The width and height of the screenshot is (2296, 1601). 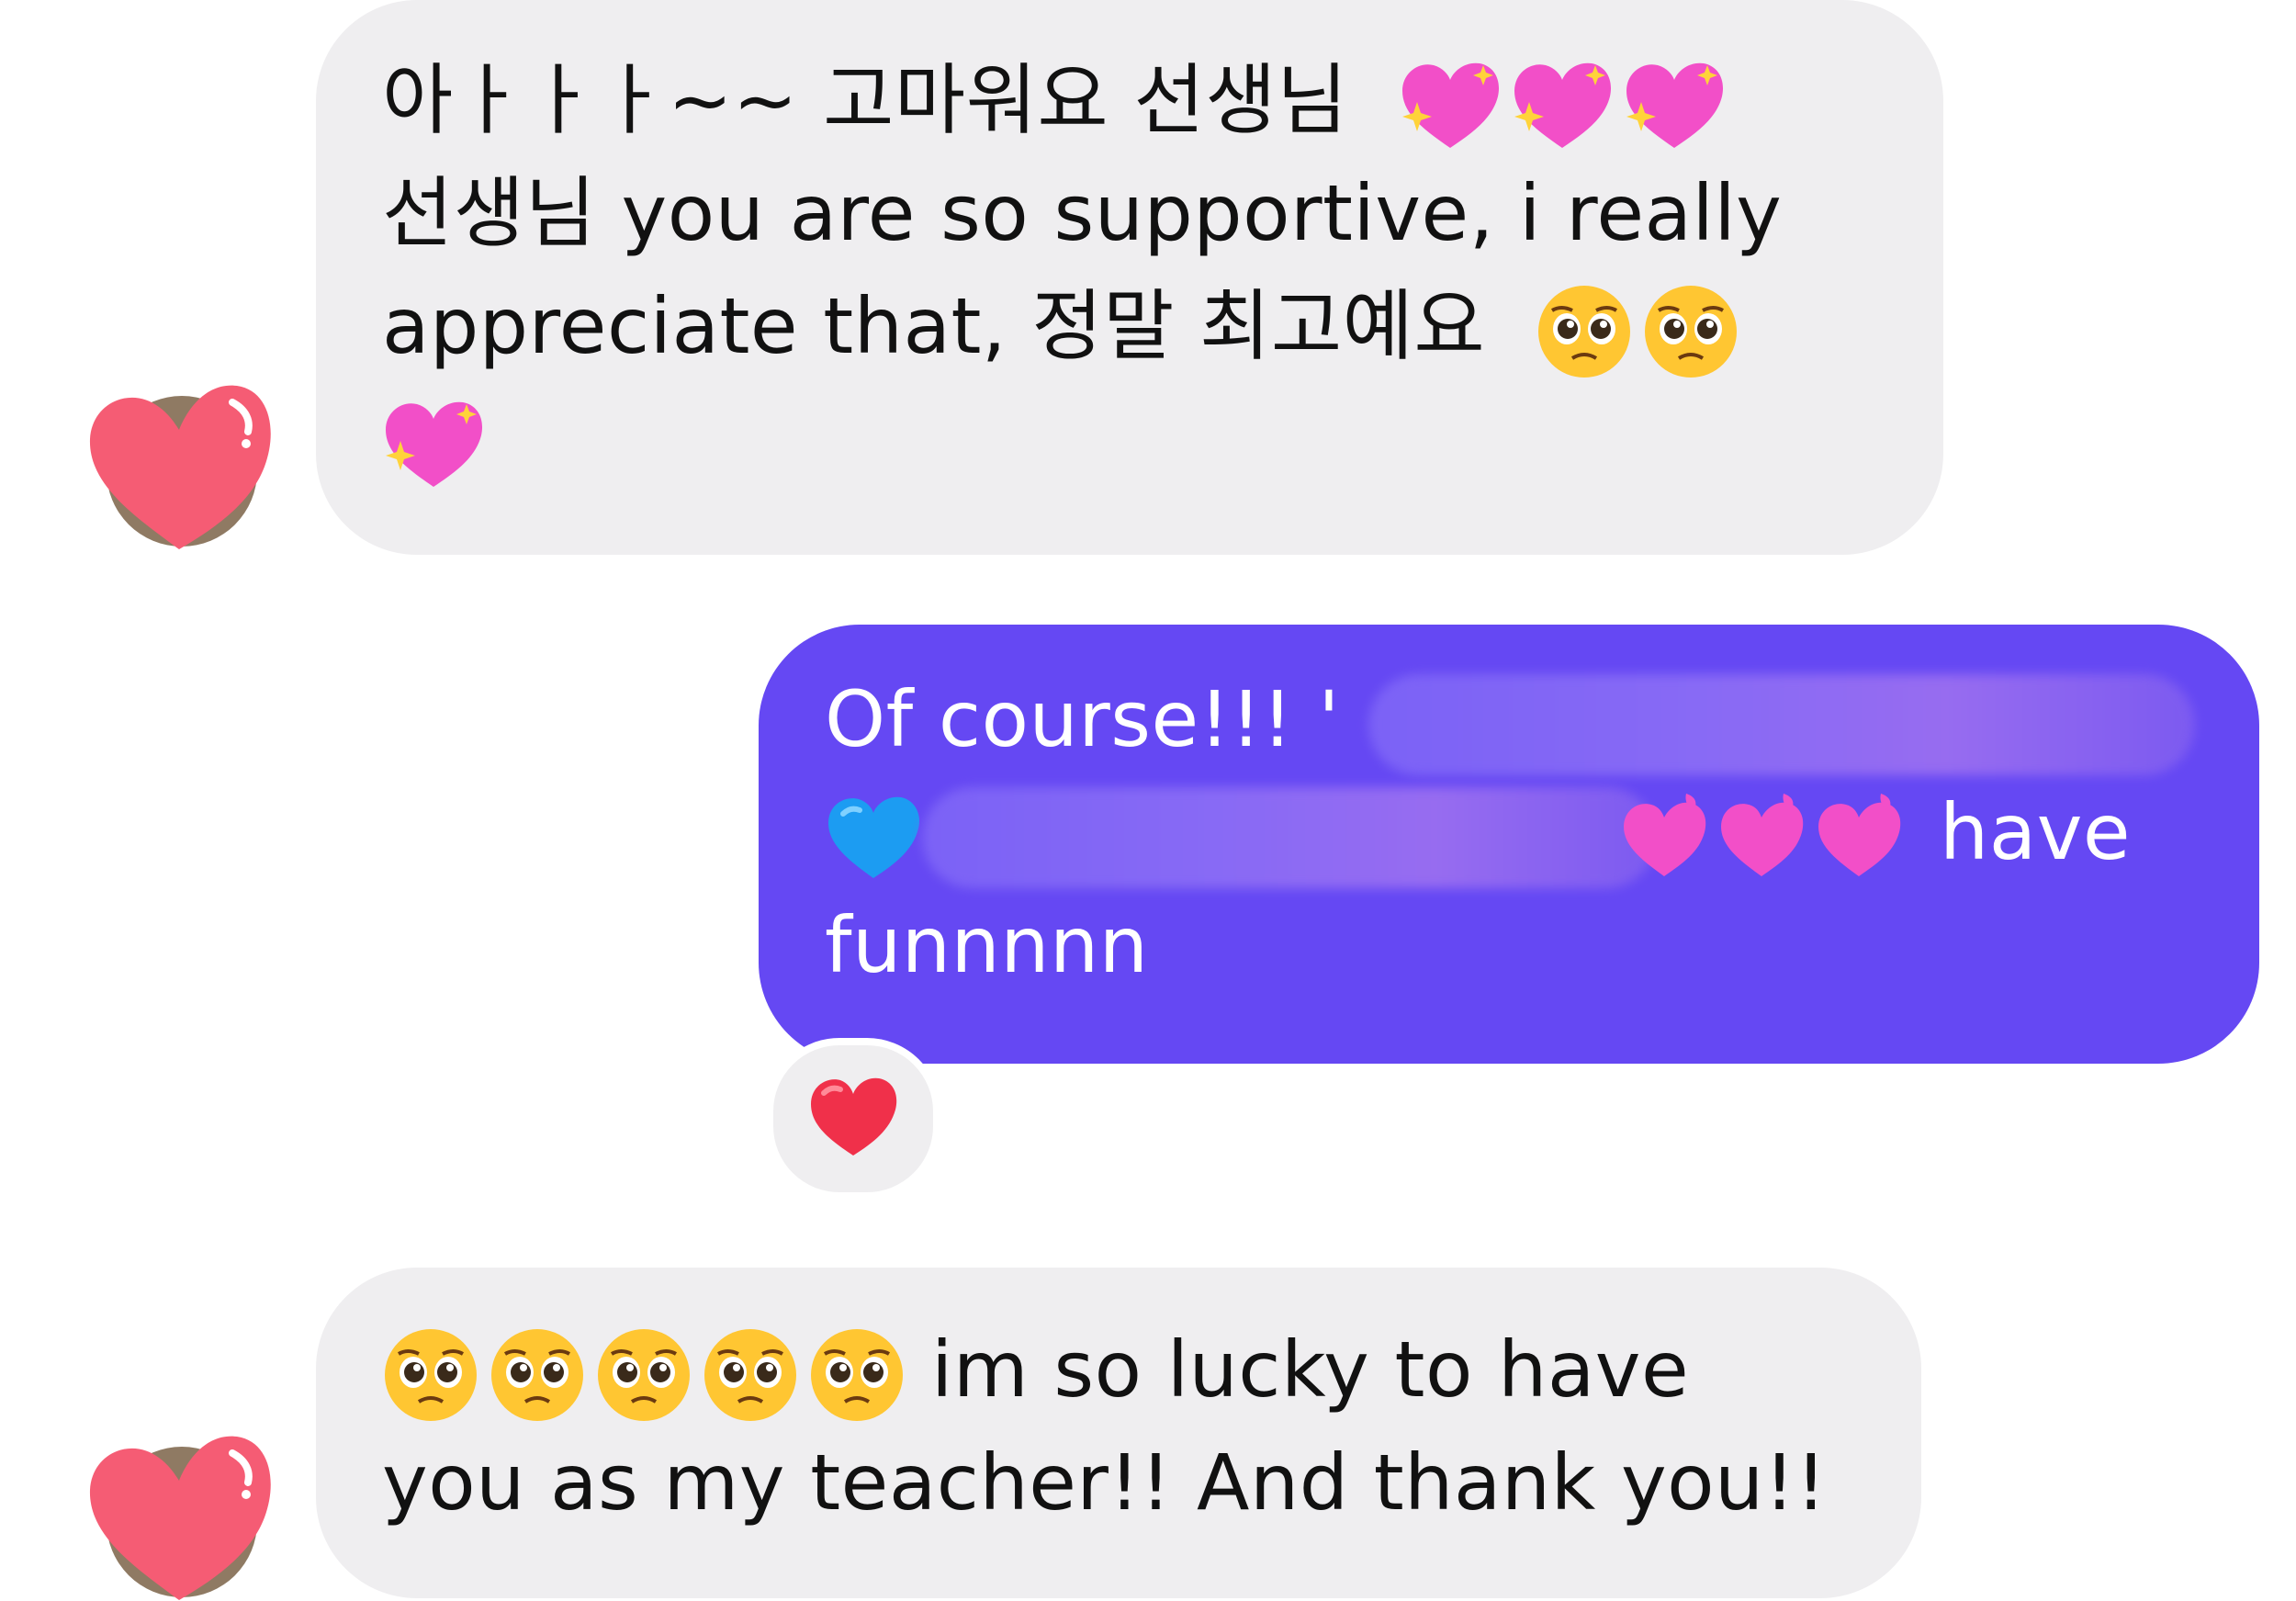 I want to click on message-text: Of course!!! ', so click(x=1082, y=719).